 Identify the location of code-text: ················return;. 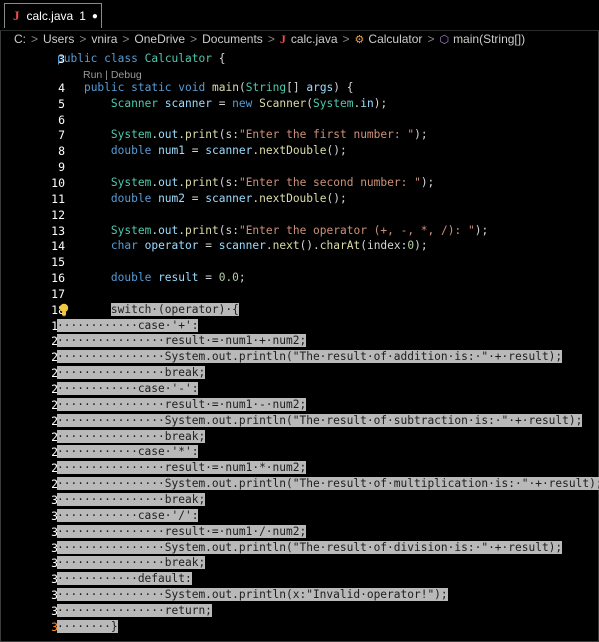
(134, 611).